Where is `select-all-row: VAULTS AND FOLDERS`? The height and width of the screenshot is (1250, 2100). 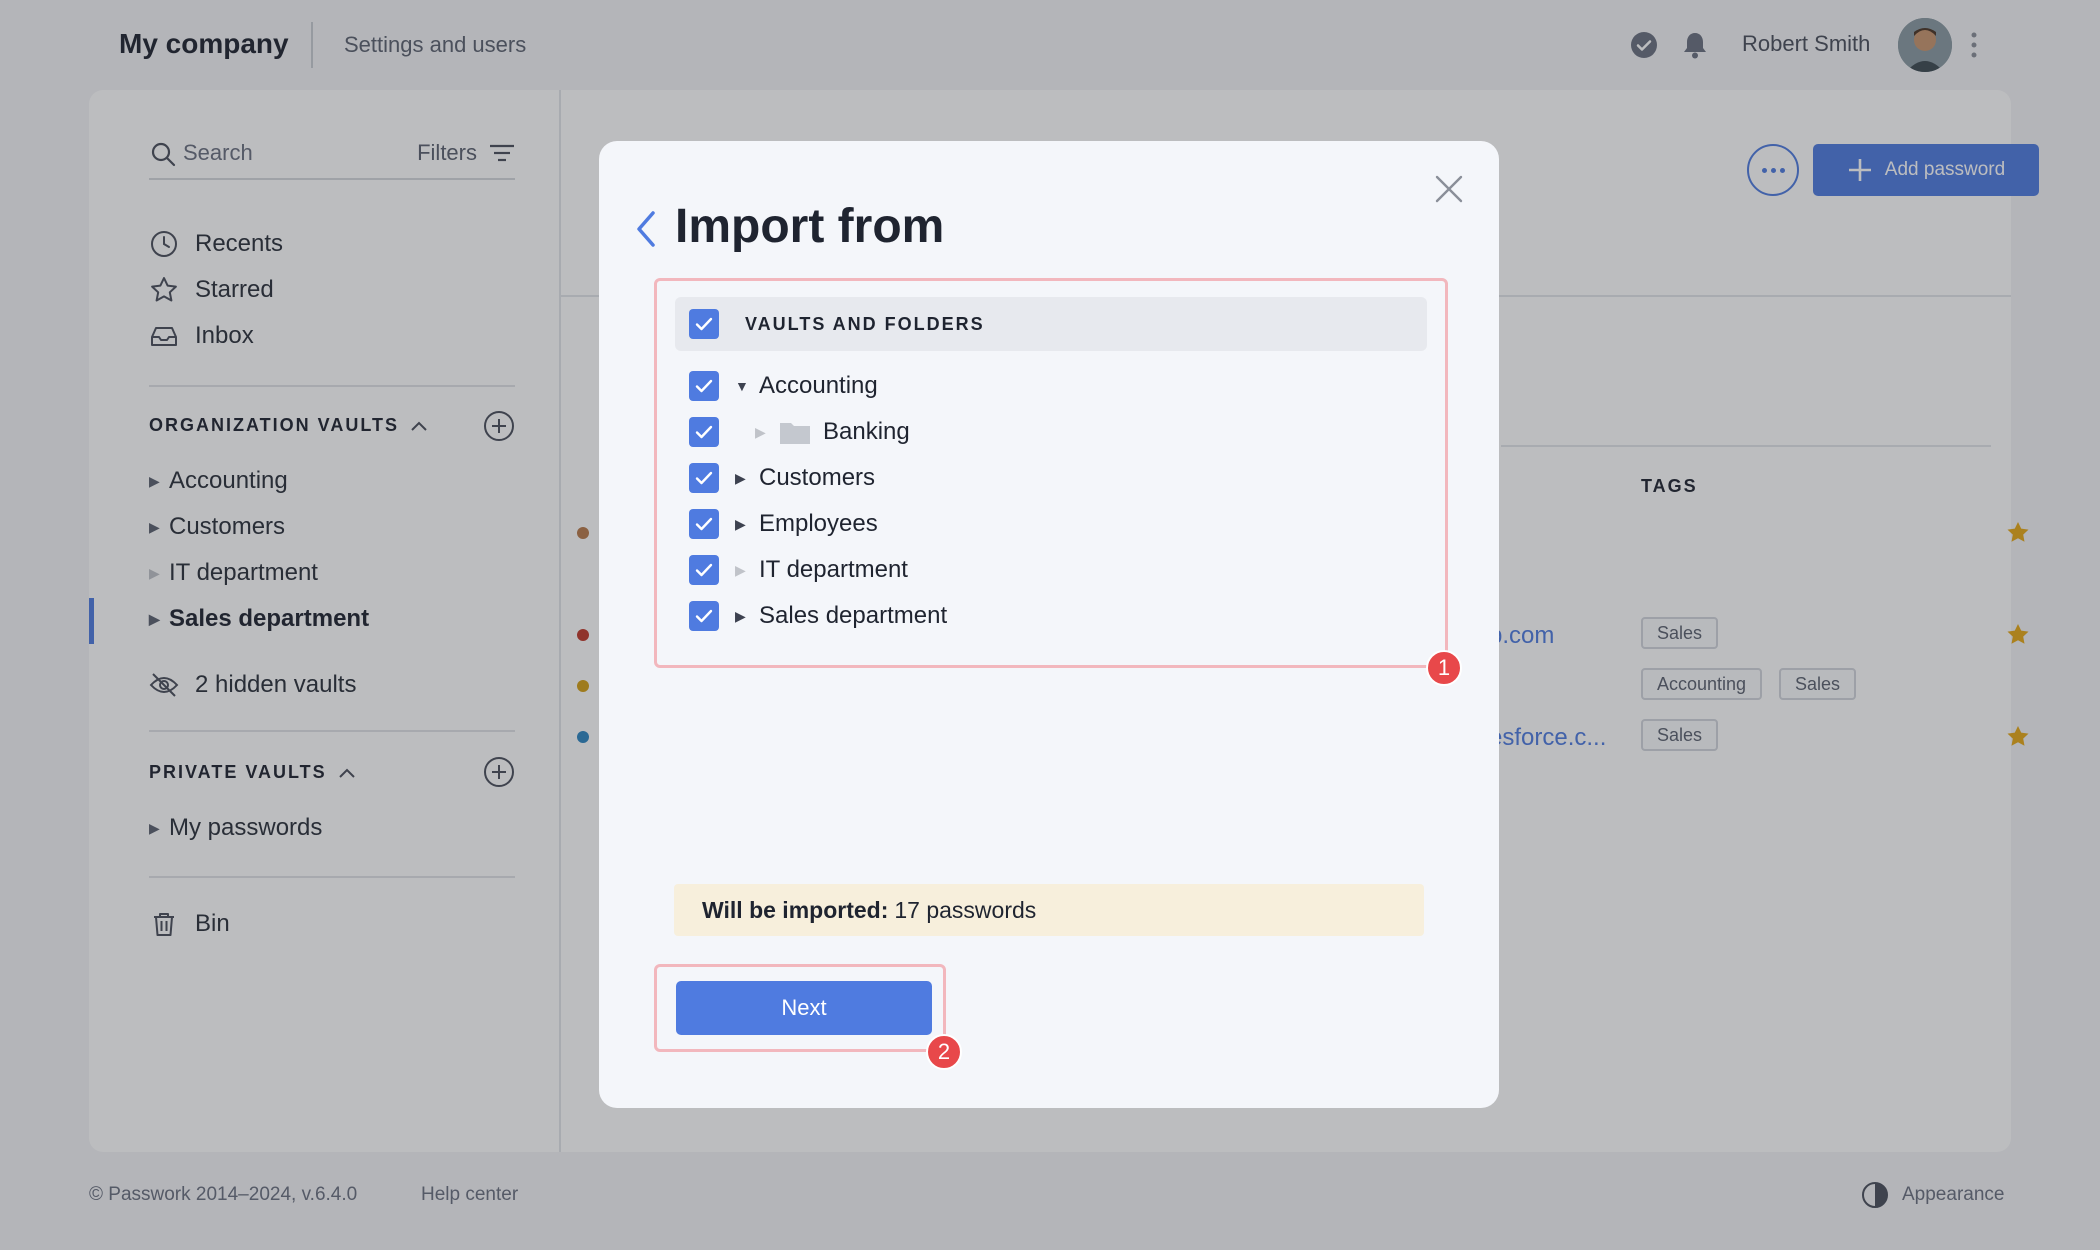
select-all-row: VAULTS AND FOLDERS is located at coordinates (1051, 324).